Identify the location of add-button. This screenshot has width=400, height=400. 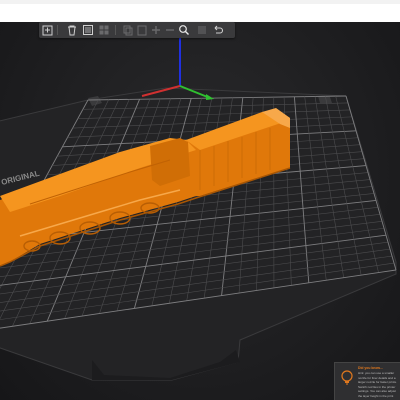
(48, 30).